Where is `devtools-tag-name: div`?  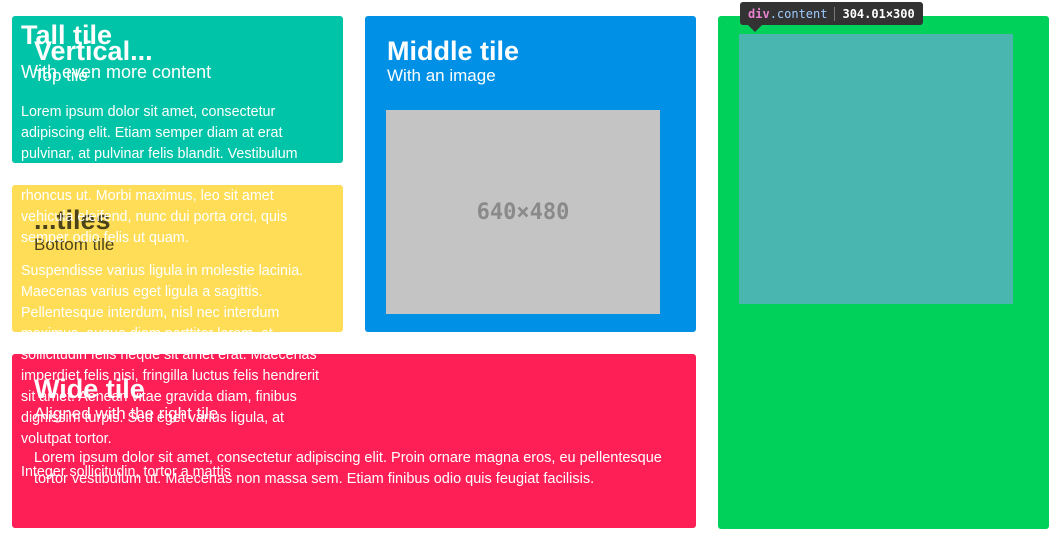
devtools-tag-name: div is located at coordinates (759, 13).